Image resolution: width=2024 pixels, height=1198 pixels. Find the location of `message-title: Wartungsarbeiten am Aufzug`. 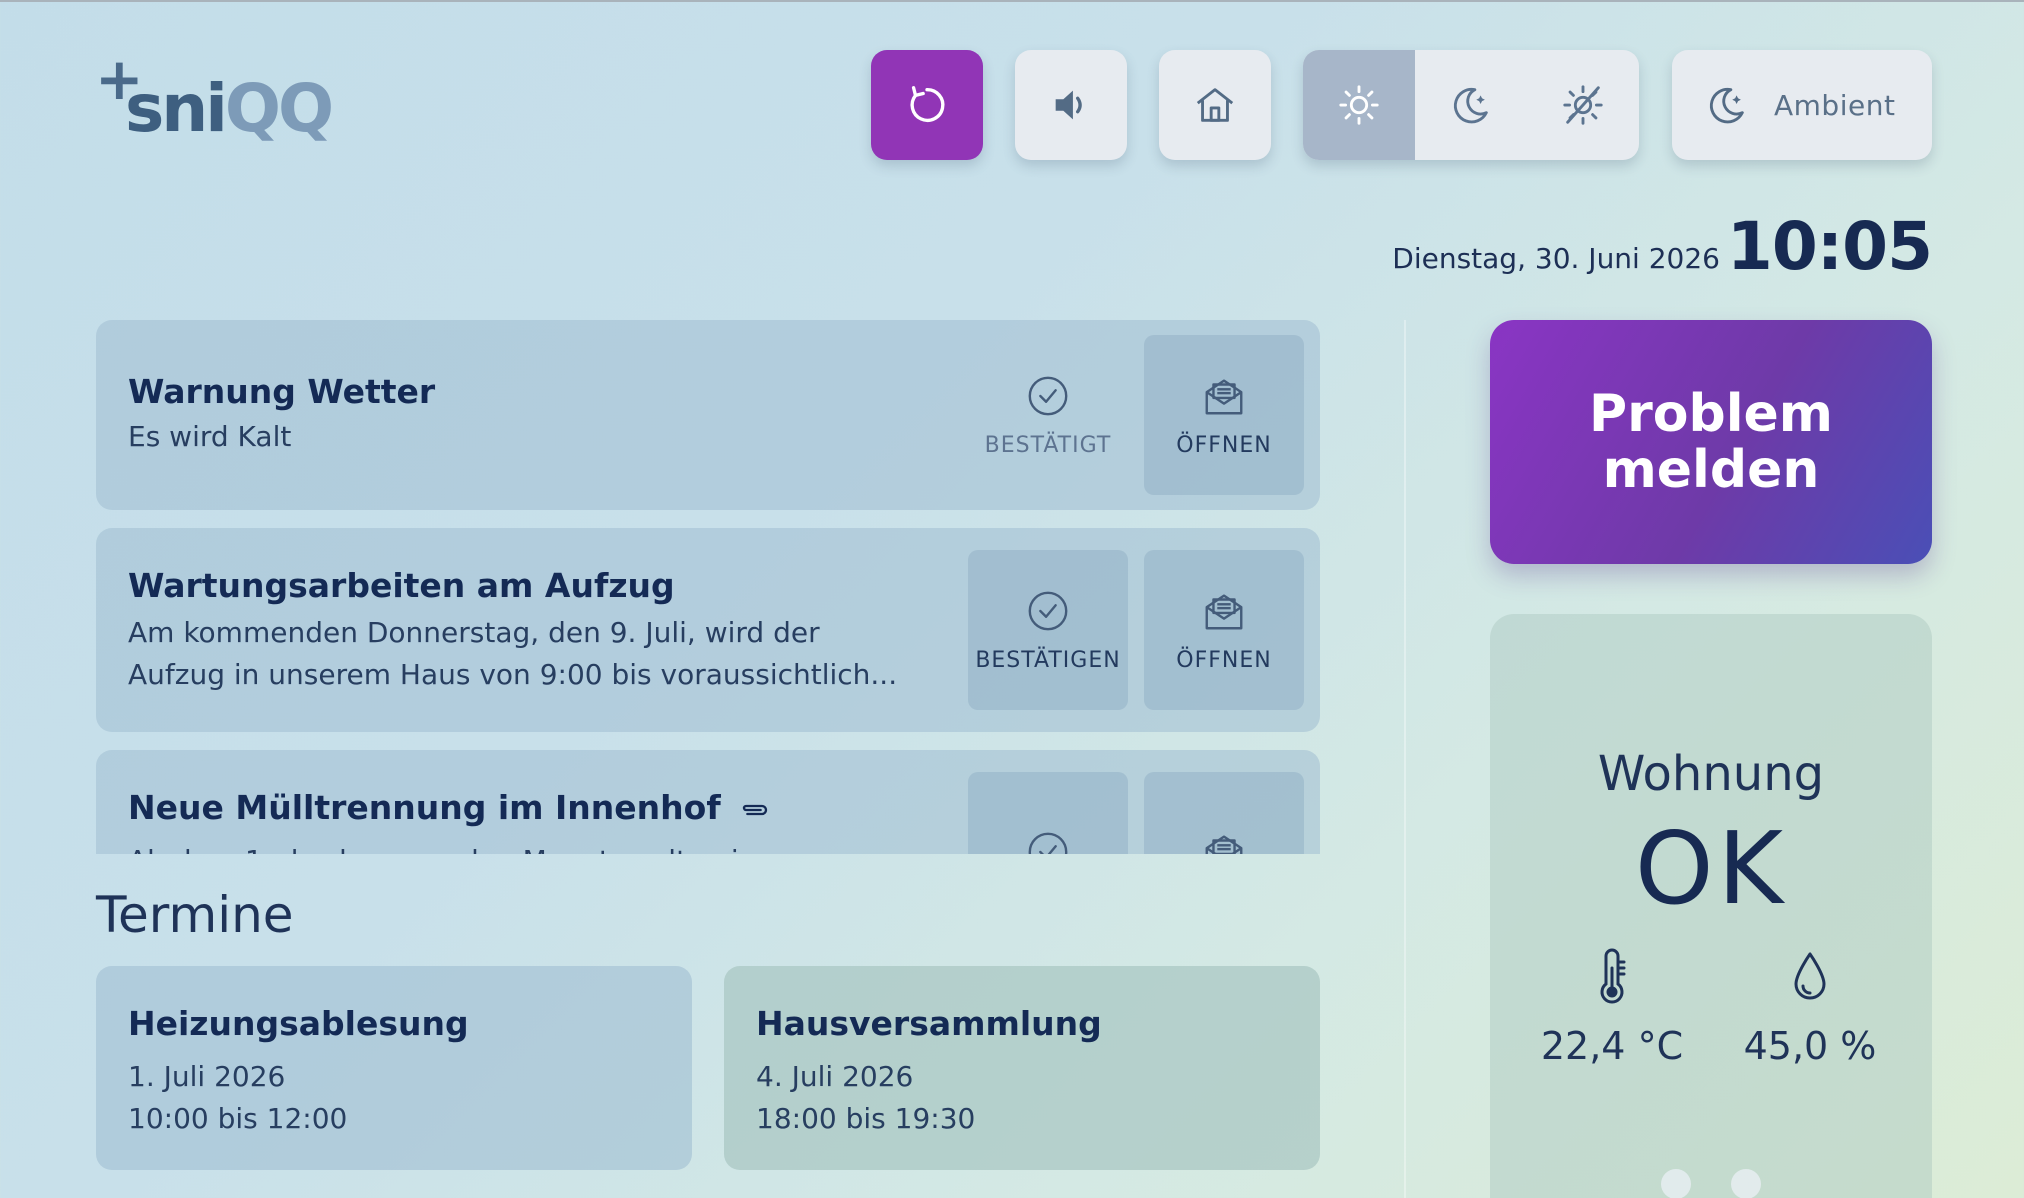

message-title: Wartungsarbeiten am Aufzug is located at coordinates (401, 585).